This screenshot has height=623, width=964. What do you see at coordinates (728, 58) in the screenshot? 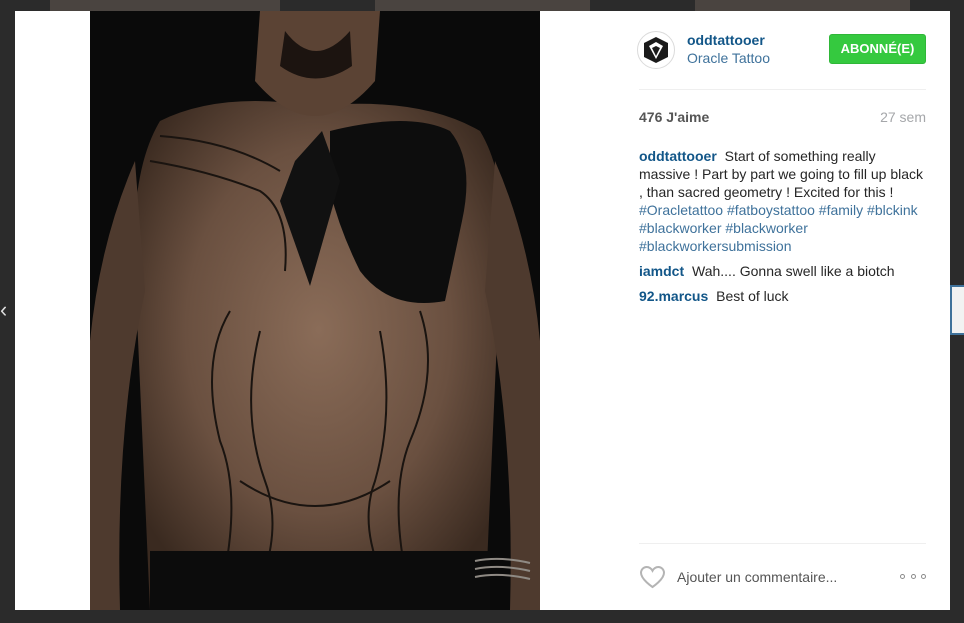
I see `post-location: Oracle Tattoo` at bounding box center [728, 58].